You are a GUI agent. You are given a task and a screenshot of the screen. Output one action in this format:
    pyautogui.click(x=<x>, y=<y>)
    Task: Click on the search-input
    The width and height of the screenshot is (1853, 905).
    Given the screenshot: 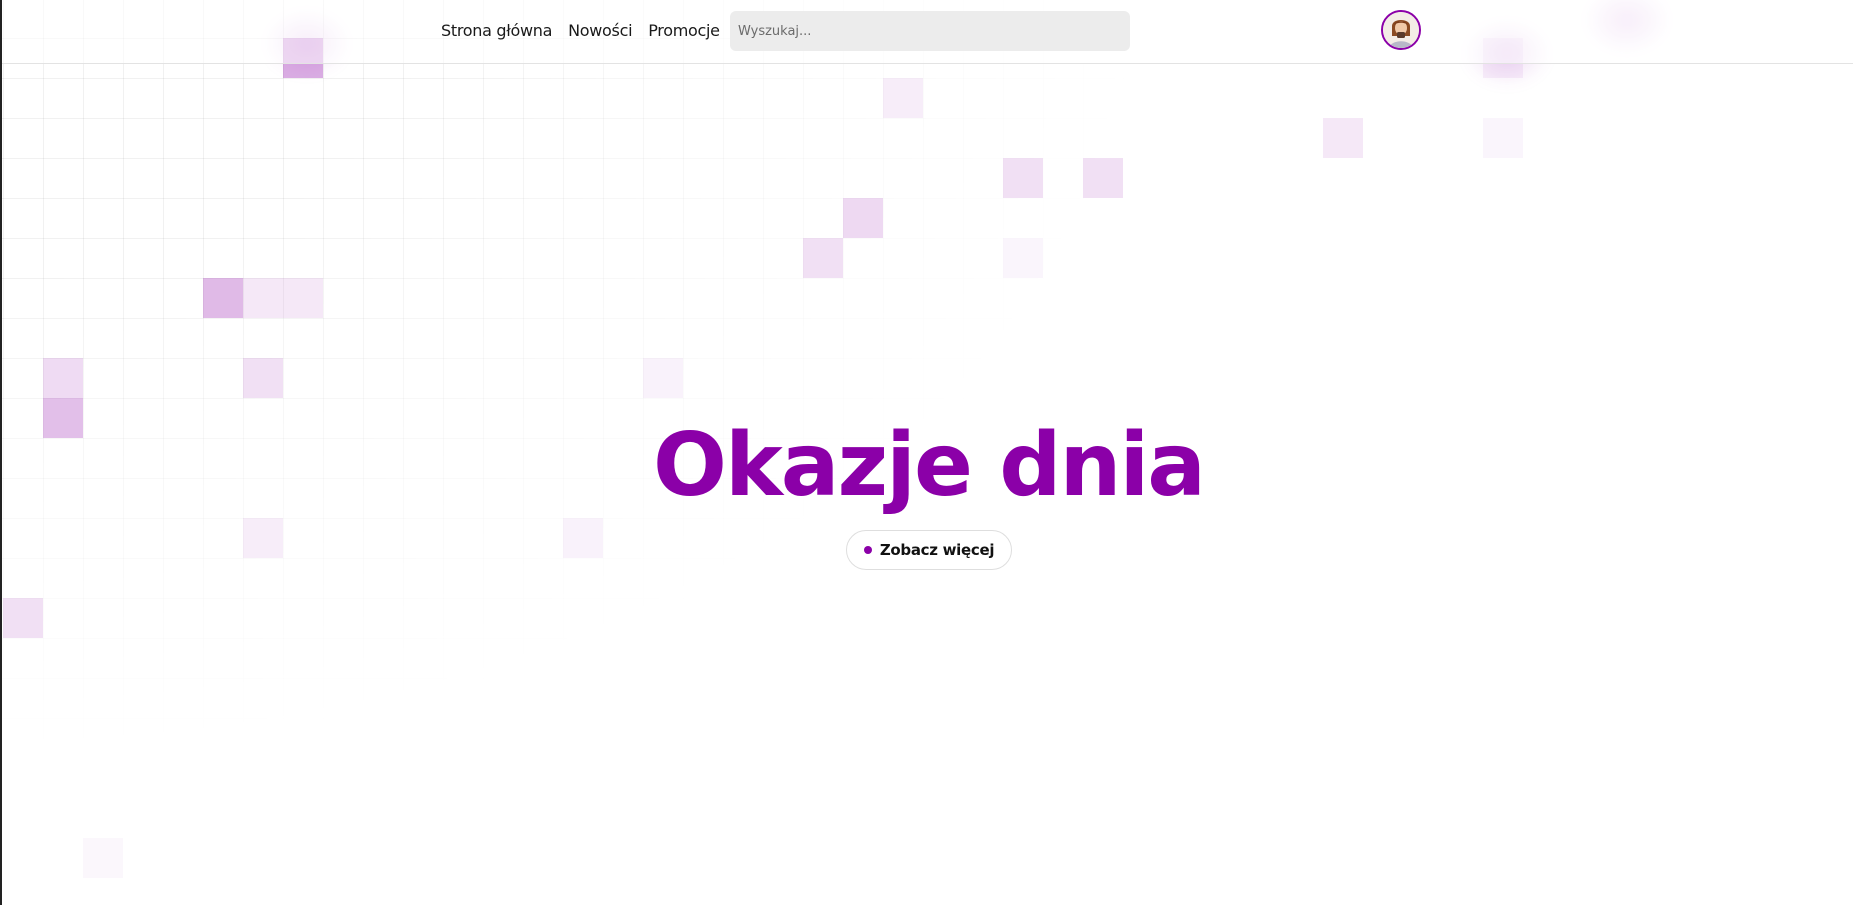 What is the action you would take?
    pyautogui.click(x=930, y=31)
    